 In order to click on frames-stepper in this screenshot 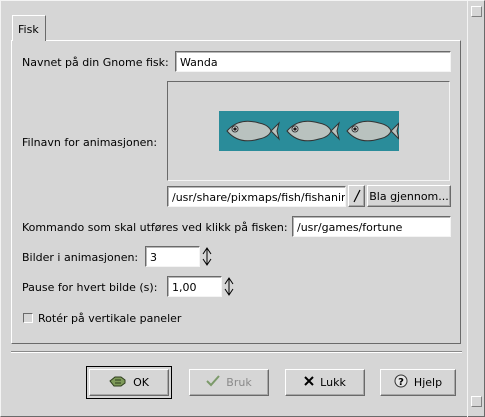, I will do `click(207, 256)`.